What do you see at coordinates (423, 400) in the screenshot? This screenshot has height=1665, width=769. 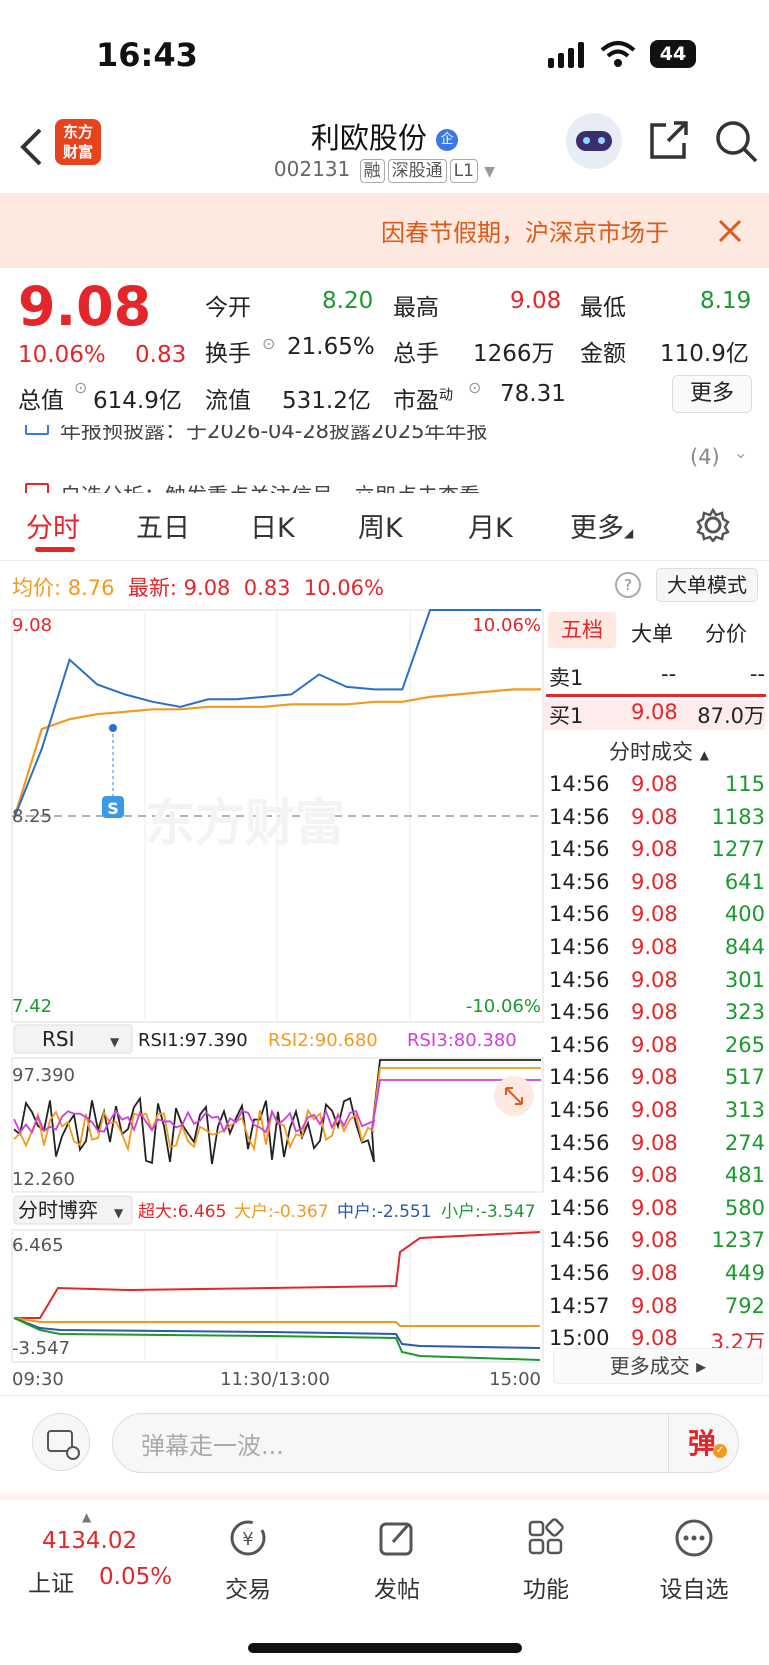 I see `pe-label: 市盈动` at bounding box center [423, 400].